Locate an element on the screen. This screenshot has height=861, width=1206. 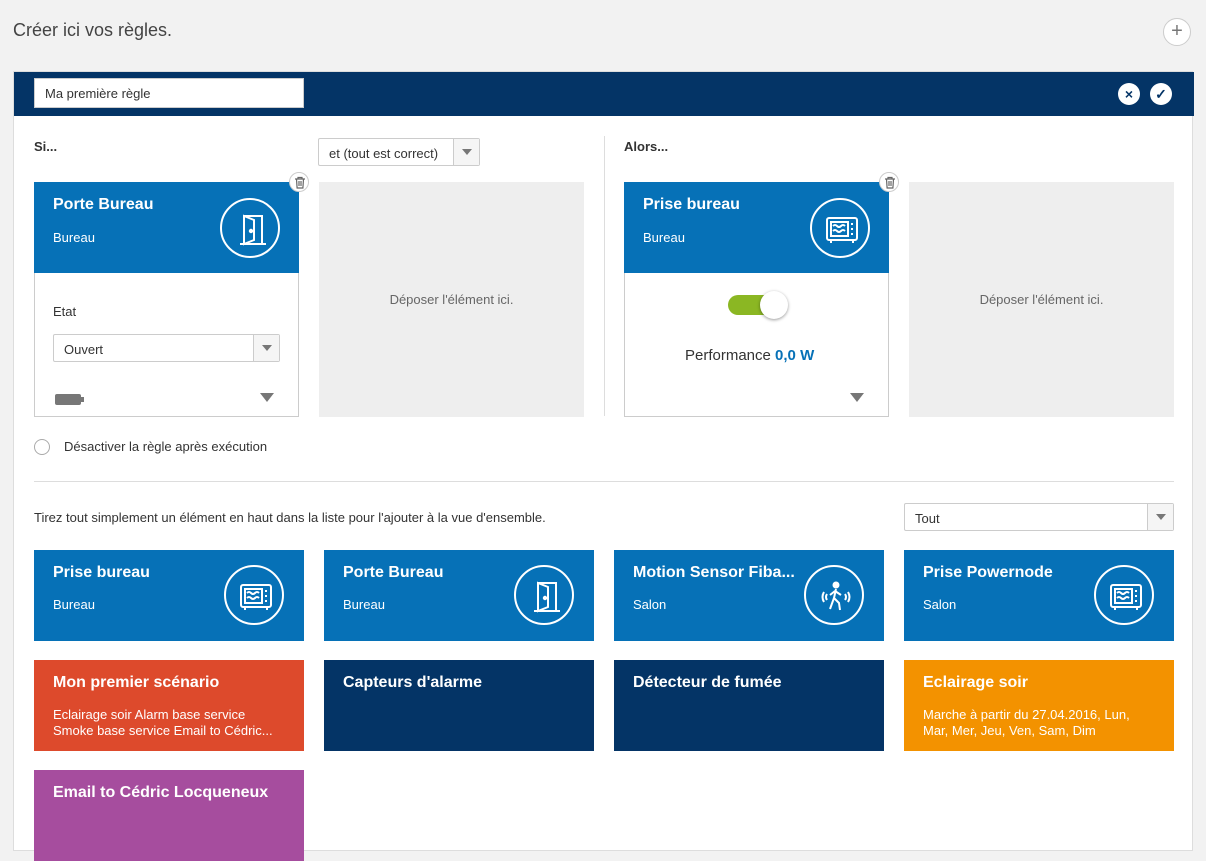
action-card: Prise bureau Bureau Performance 0,0 W is located at coordinates (756, 299).